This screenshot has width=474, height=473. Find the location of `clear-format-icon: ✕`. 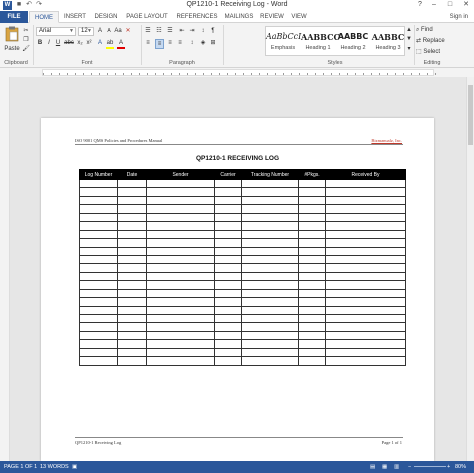

clear-format-icon: ✕ is located at coordinates (128, 31).